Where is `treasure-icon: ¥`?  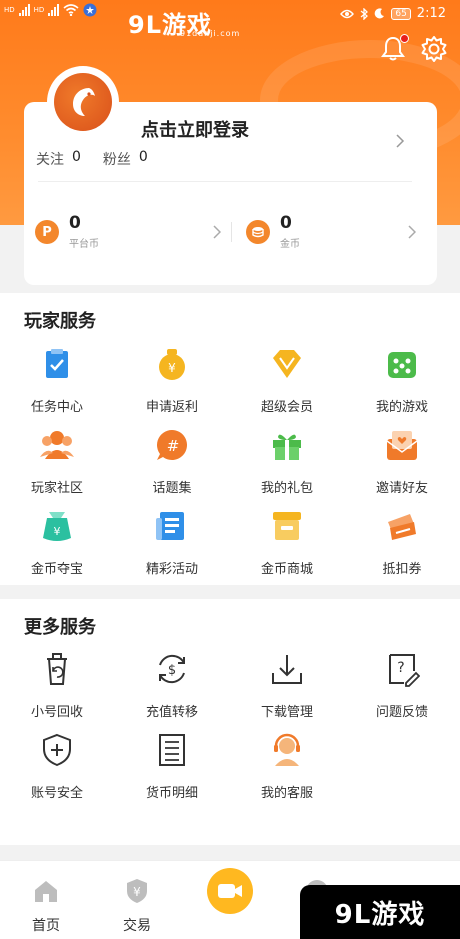
treasure-icon: ¥ is located at coordinates (57, 526).